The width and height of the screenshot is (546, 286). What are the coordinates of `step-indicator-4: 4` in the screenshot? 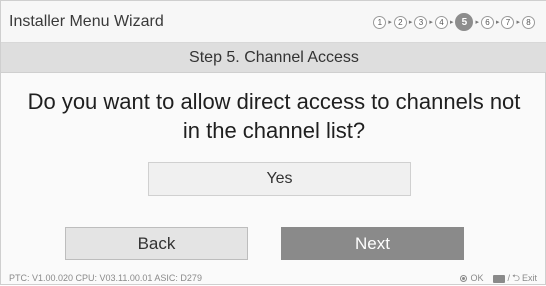 It's located at (441, 22).